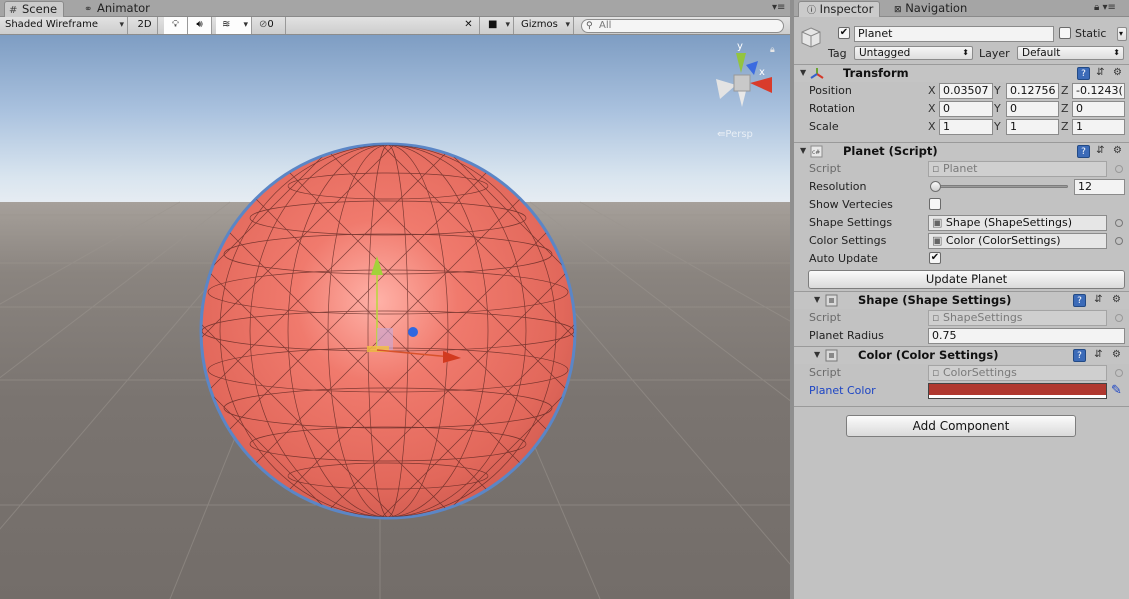 The width and height of the screenshot is (1129, 599). Describe the element at coordinates (1017, 223) in the screenshot. I see `shape-settings-field: ▣ Shape (ShapeSettings)` at that location.